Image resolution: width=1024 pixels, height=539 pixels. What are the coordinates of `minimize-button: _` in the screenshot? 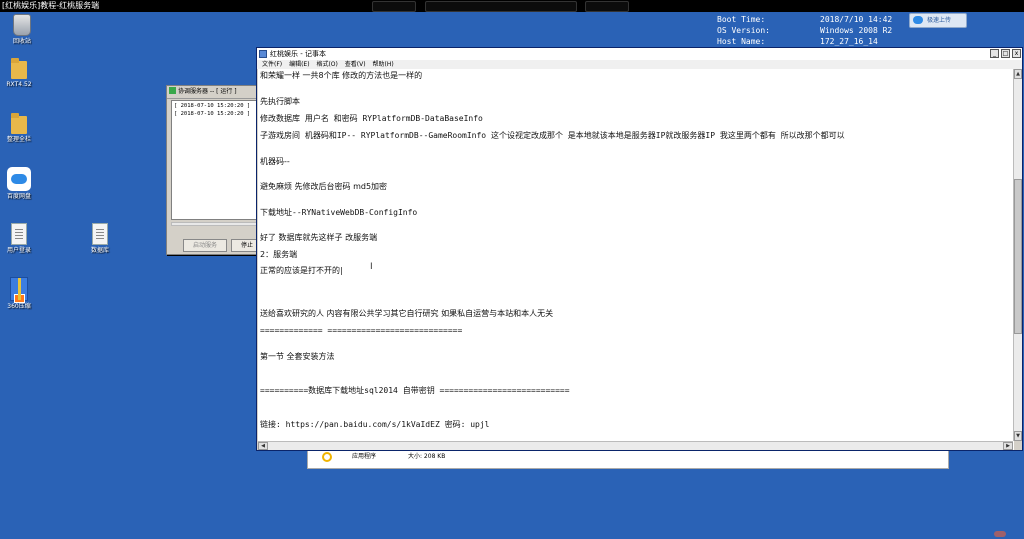 It's located at (994, 53).